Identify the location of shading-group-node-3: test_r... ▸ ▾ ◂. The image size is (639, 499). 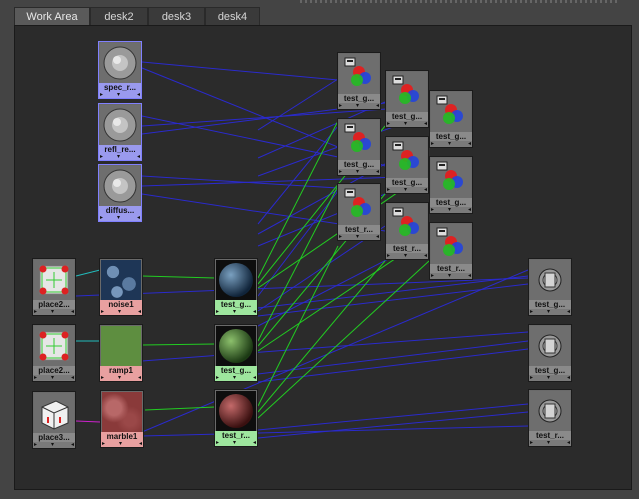
(550, 418).